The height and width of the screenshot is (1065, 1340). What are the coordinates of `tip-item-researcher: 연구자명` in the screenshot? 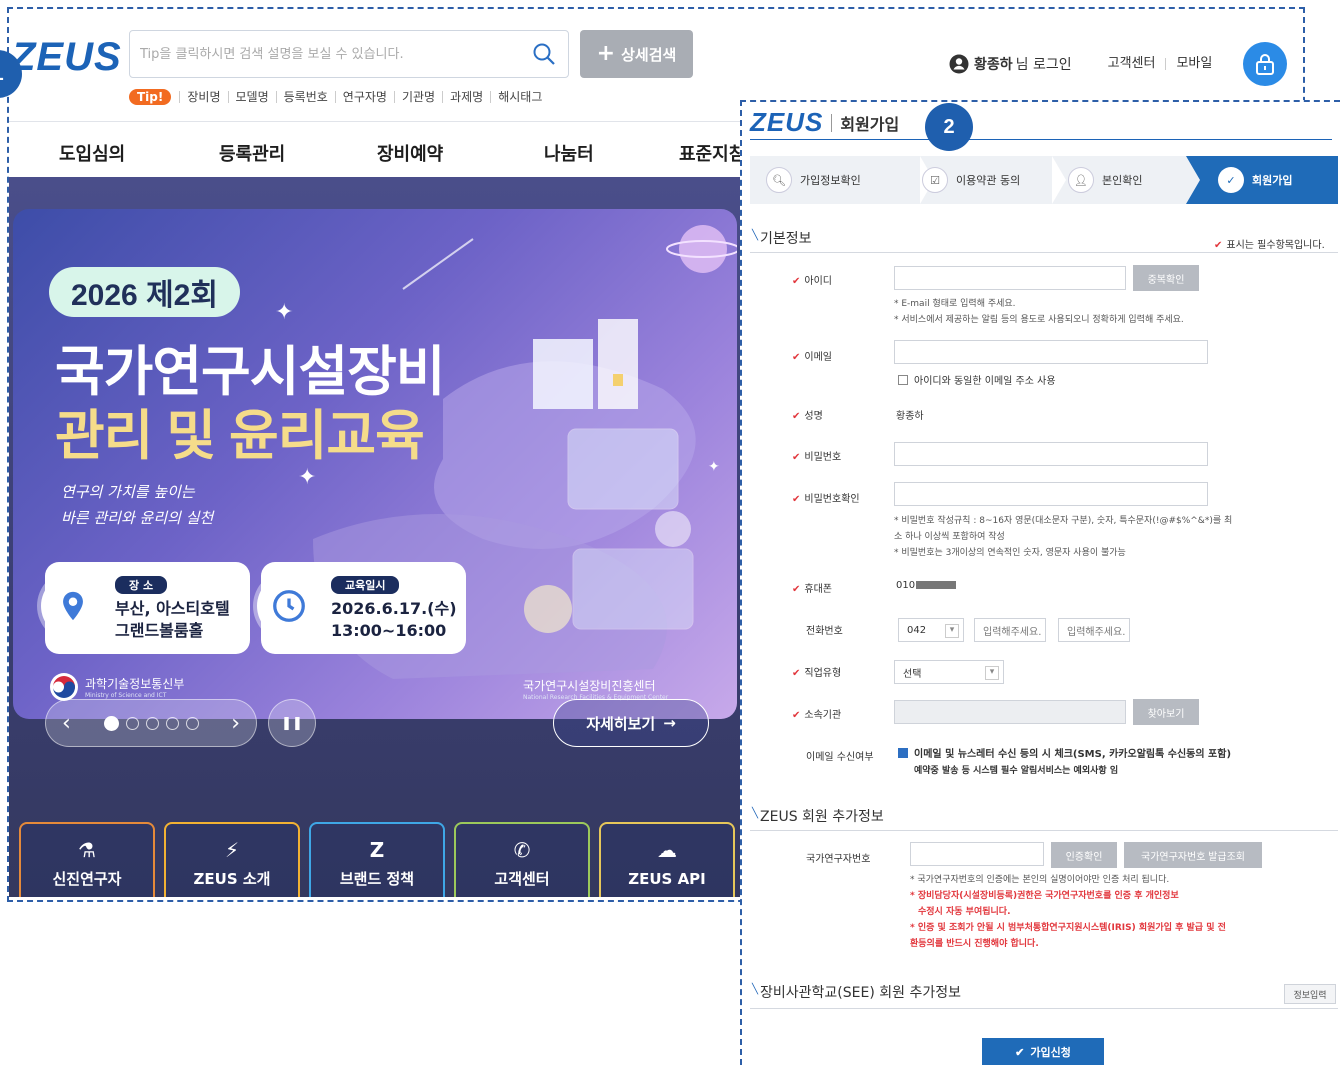 It's located at (364, 97).